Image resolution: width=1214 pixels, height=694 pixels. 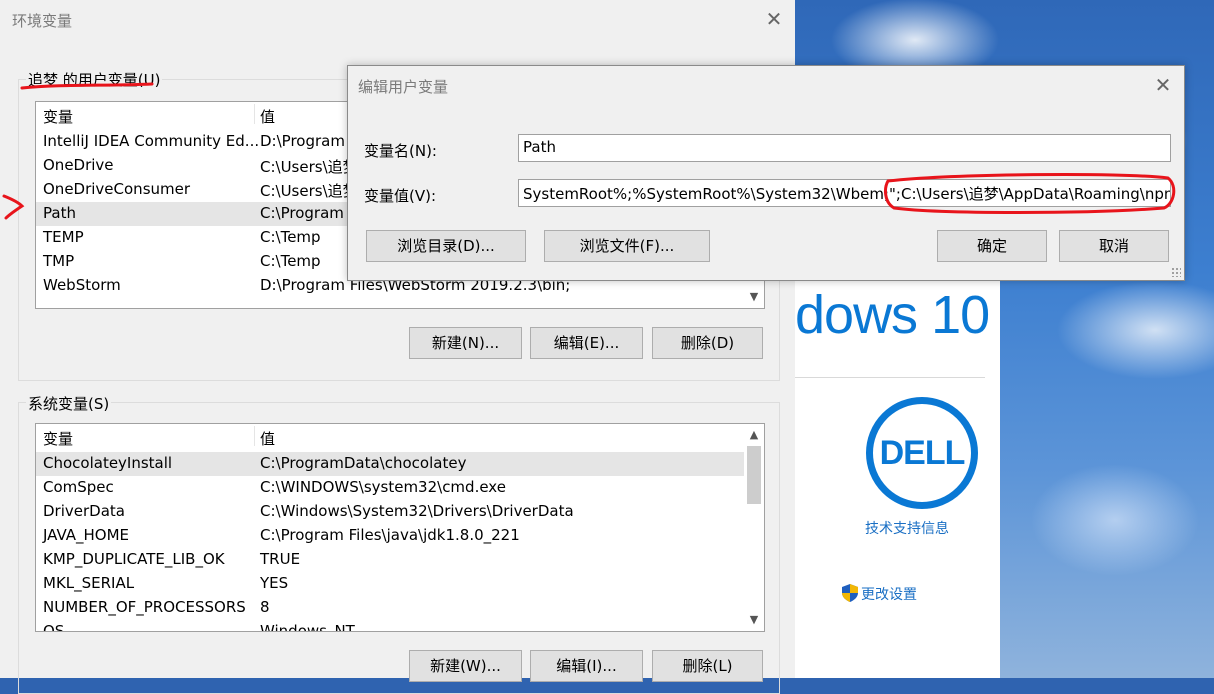 What do you see at coordinates (400, 151) in the screenshot?
I see `variable-name-label: 变量名(N):` at bounding box center [400, 151].